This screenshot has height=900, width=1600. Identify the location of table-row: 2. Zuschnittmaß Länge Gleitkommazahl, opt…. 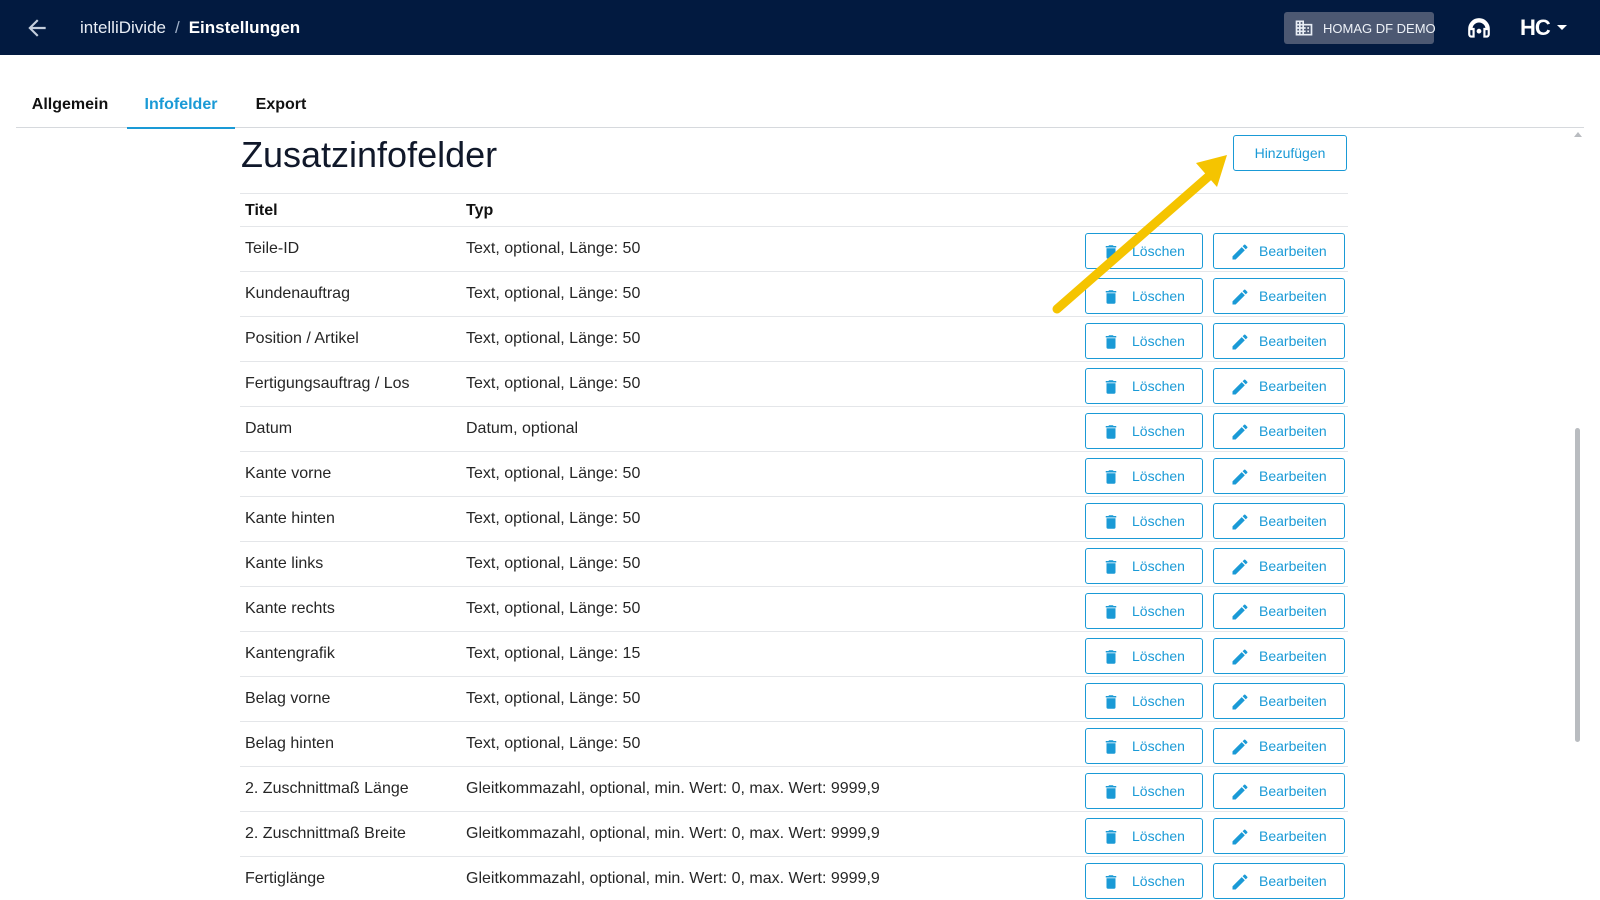
(794, 789).